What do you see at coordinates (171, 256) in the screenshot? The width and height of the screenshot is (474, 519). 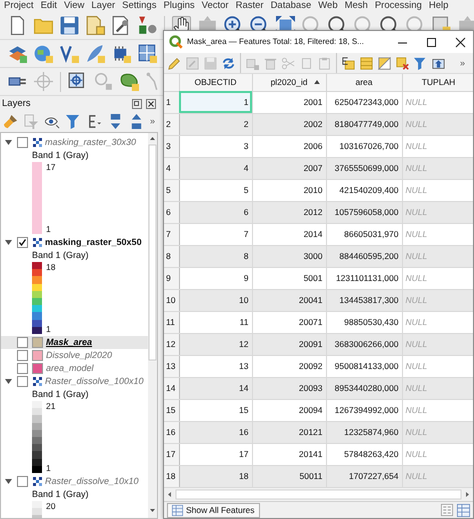 I see `row-number: 8` at bounding box center [171, 256].